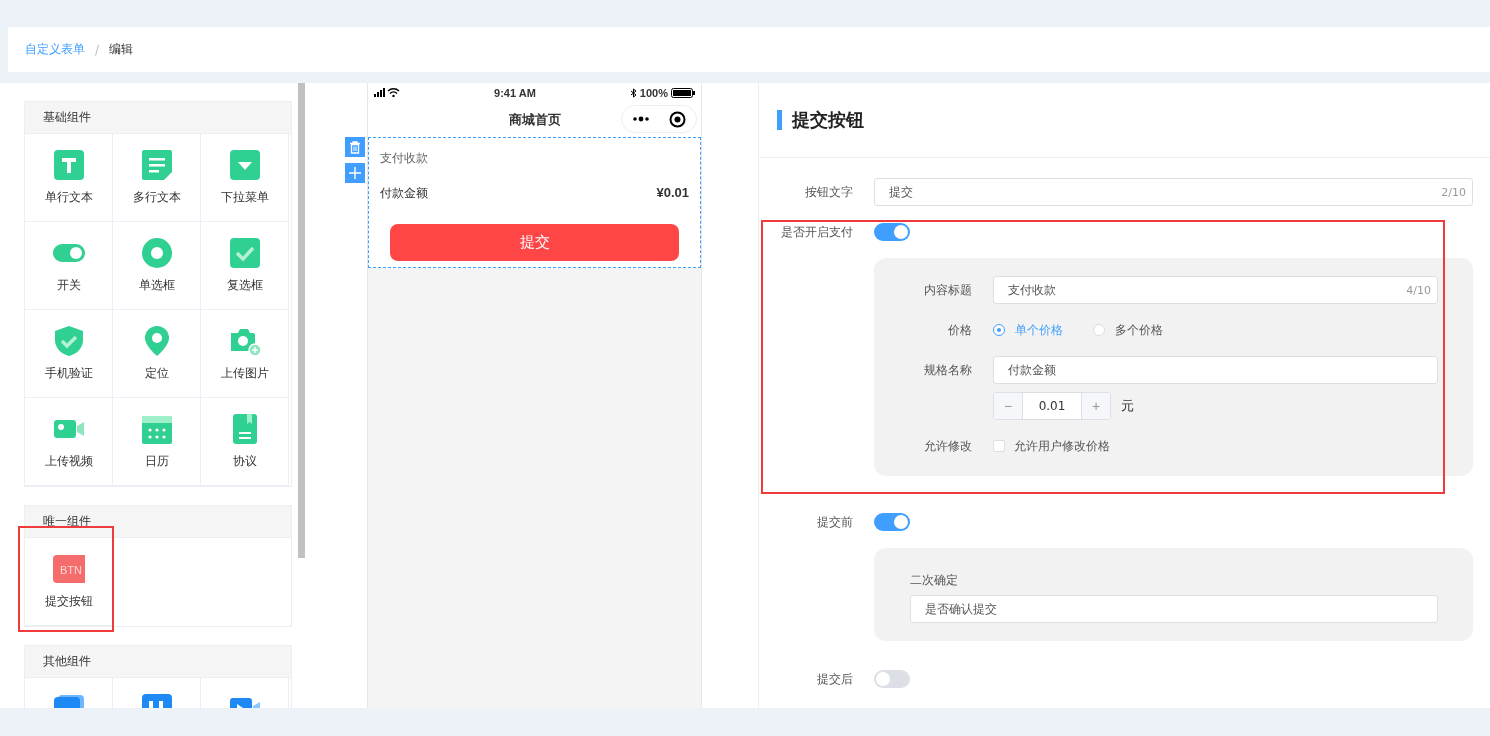 The height and width of the screenshot is (736, 1490). Describe the element at coordinates (404, 158) in the screenshot. I see `form-title: 支付收款` at that location.